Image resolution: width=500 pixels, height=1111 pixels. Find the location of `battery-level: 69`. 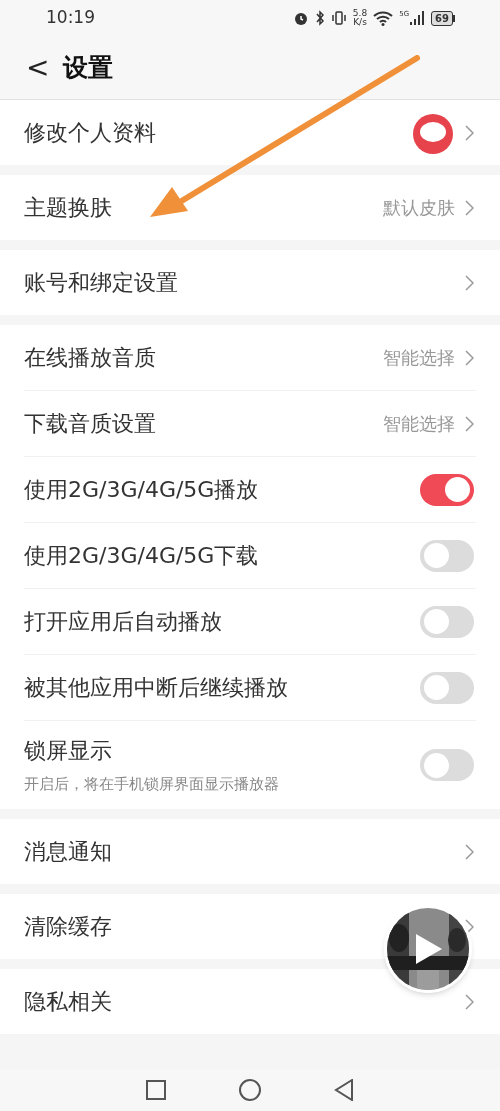

battery-level: 69 is located at coordinates (442, 18).